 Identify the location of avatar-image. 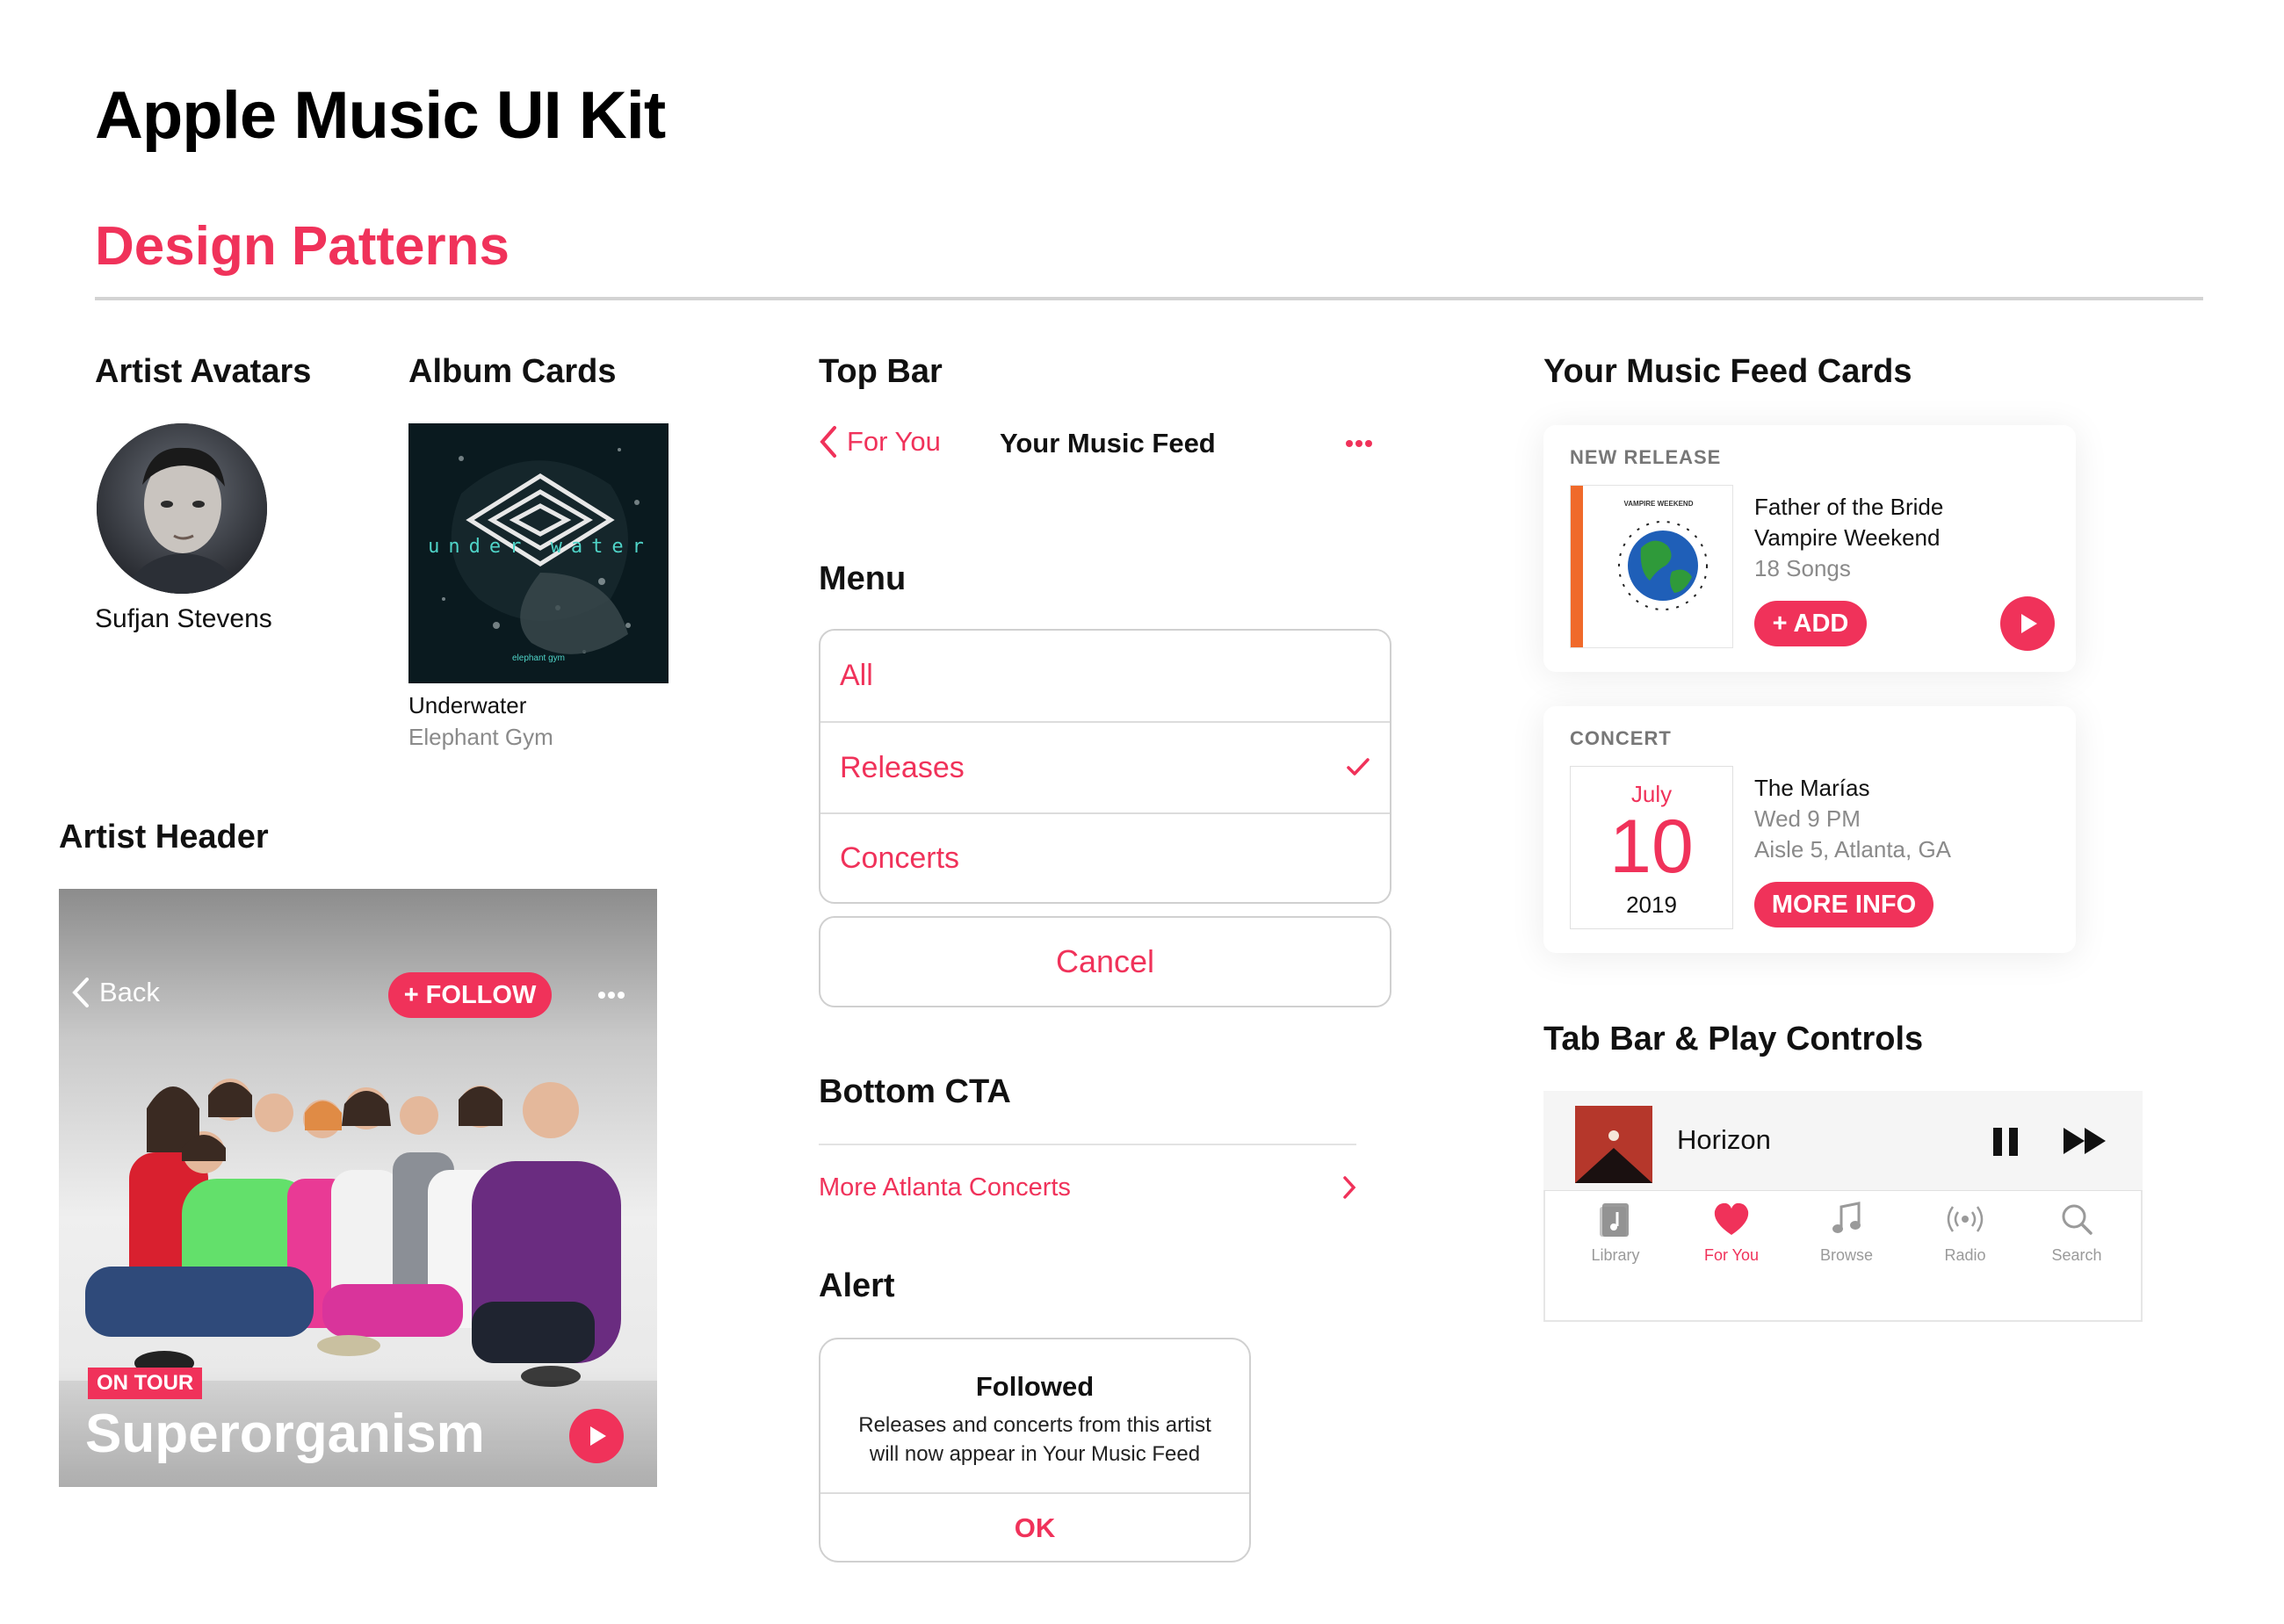
(182, 508).